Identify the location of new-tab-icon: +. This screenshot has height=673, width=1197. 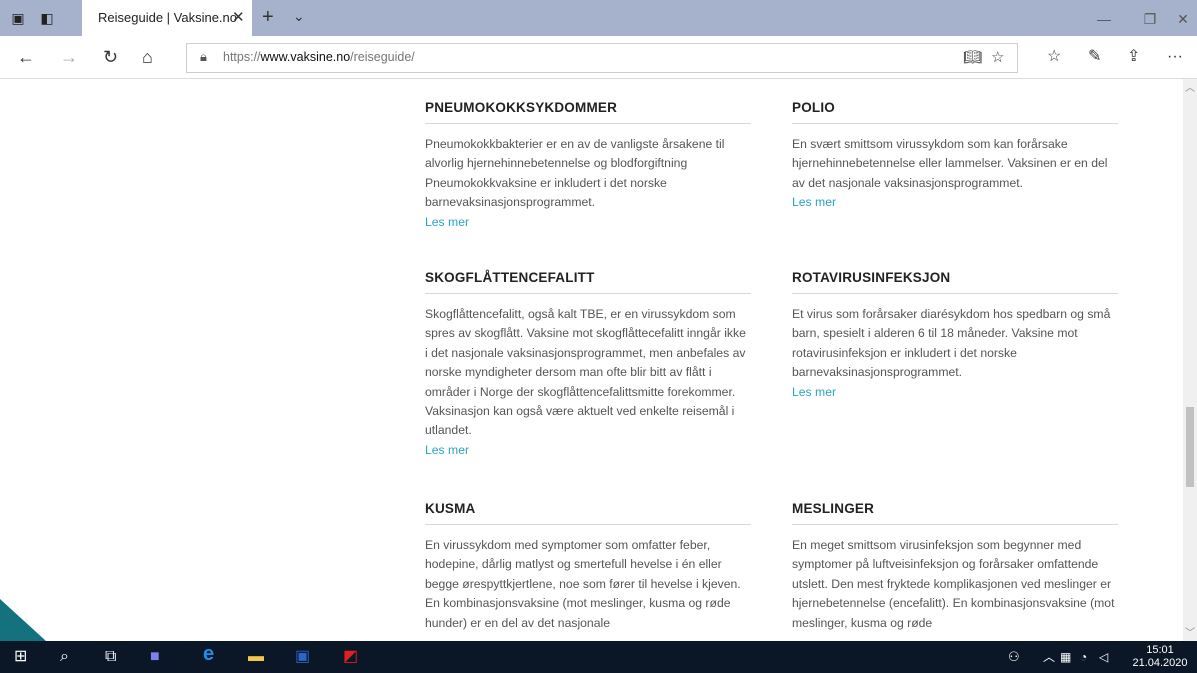
(268, 17).